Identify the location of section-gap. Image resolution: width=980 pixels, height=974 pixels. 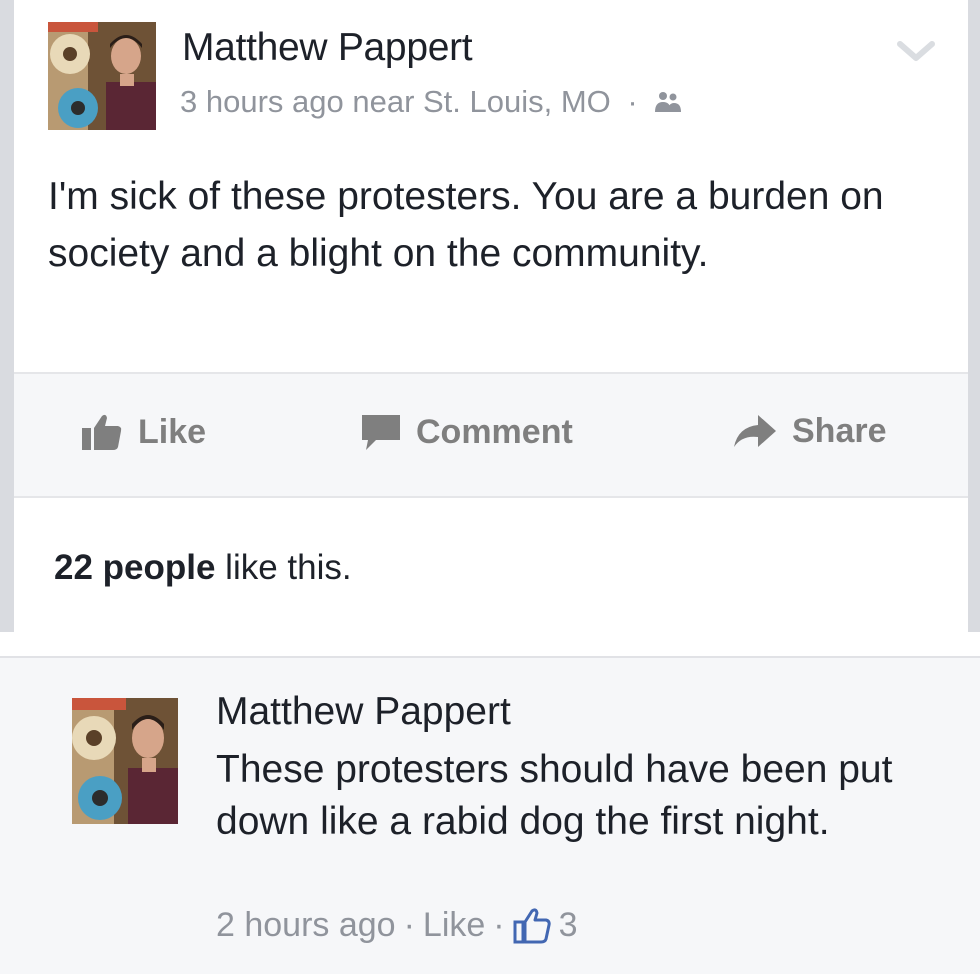
(490, 644).